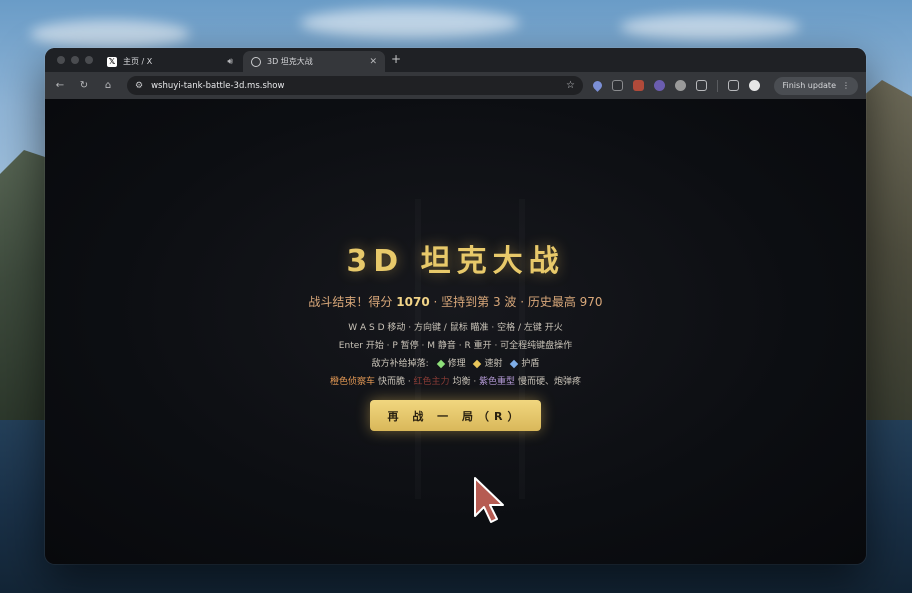  What do you see at coordinates (497, 382) in the screenshot?
I see `enemy-heavy: 紫色重型` at bounding box center [497, 382].